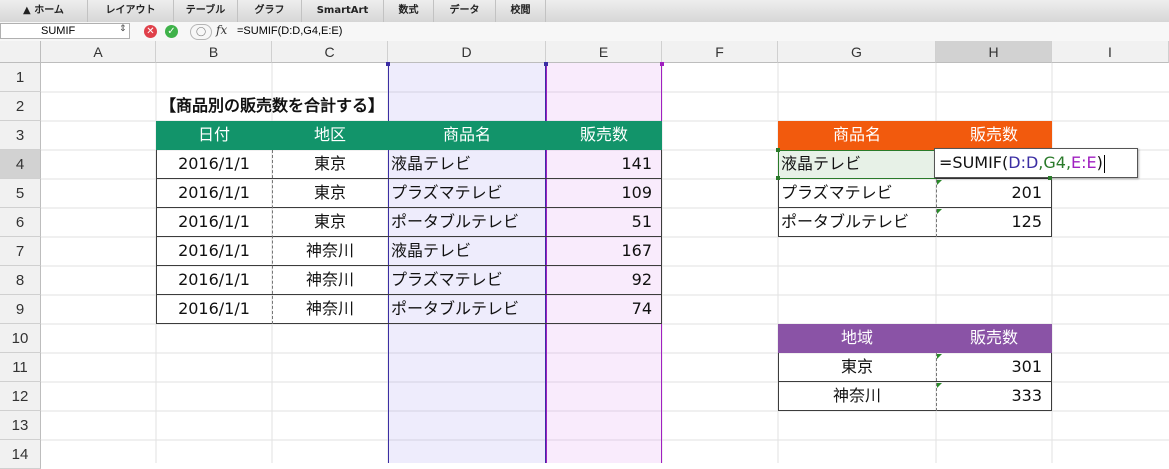  Describe the element at coordinates (20, 135) in the screenshot. I see `row-header-3: 3` at that location.